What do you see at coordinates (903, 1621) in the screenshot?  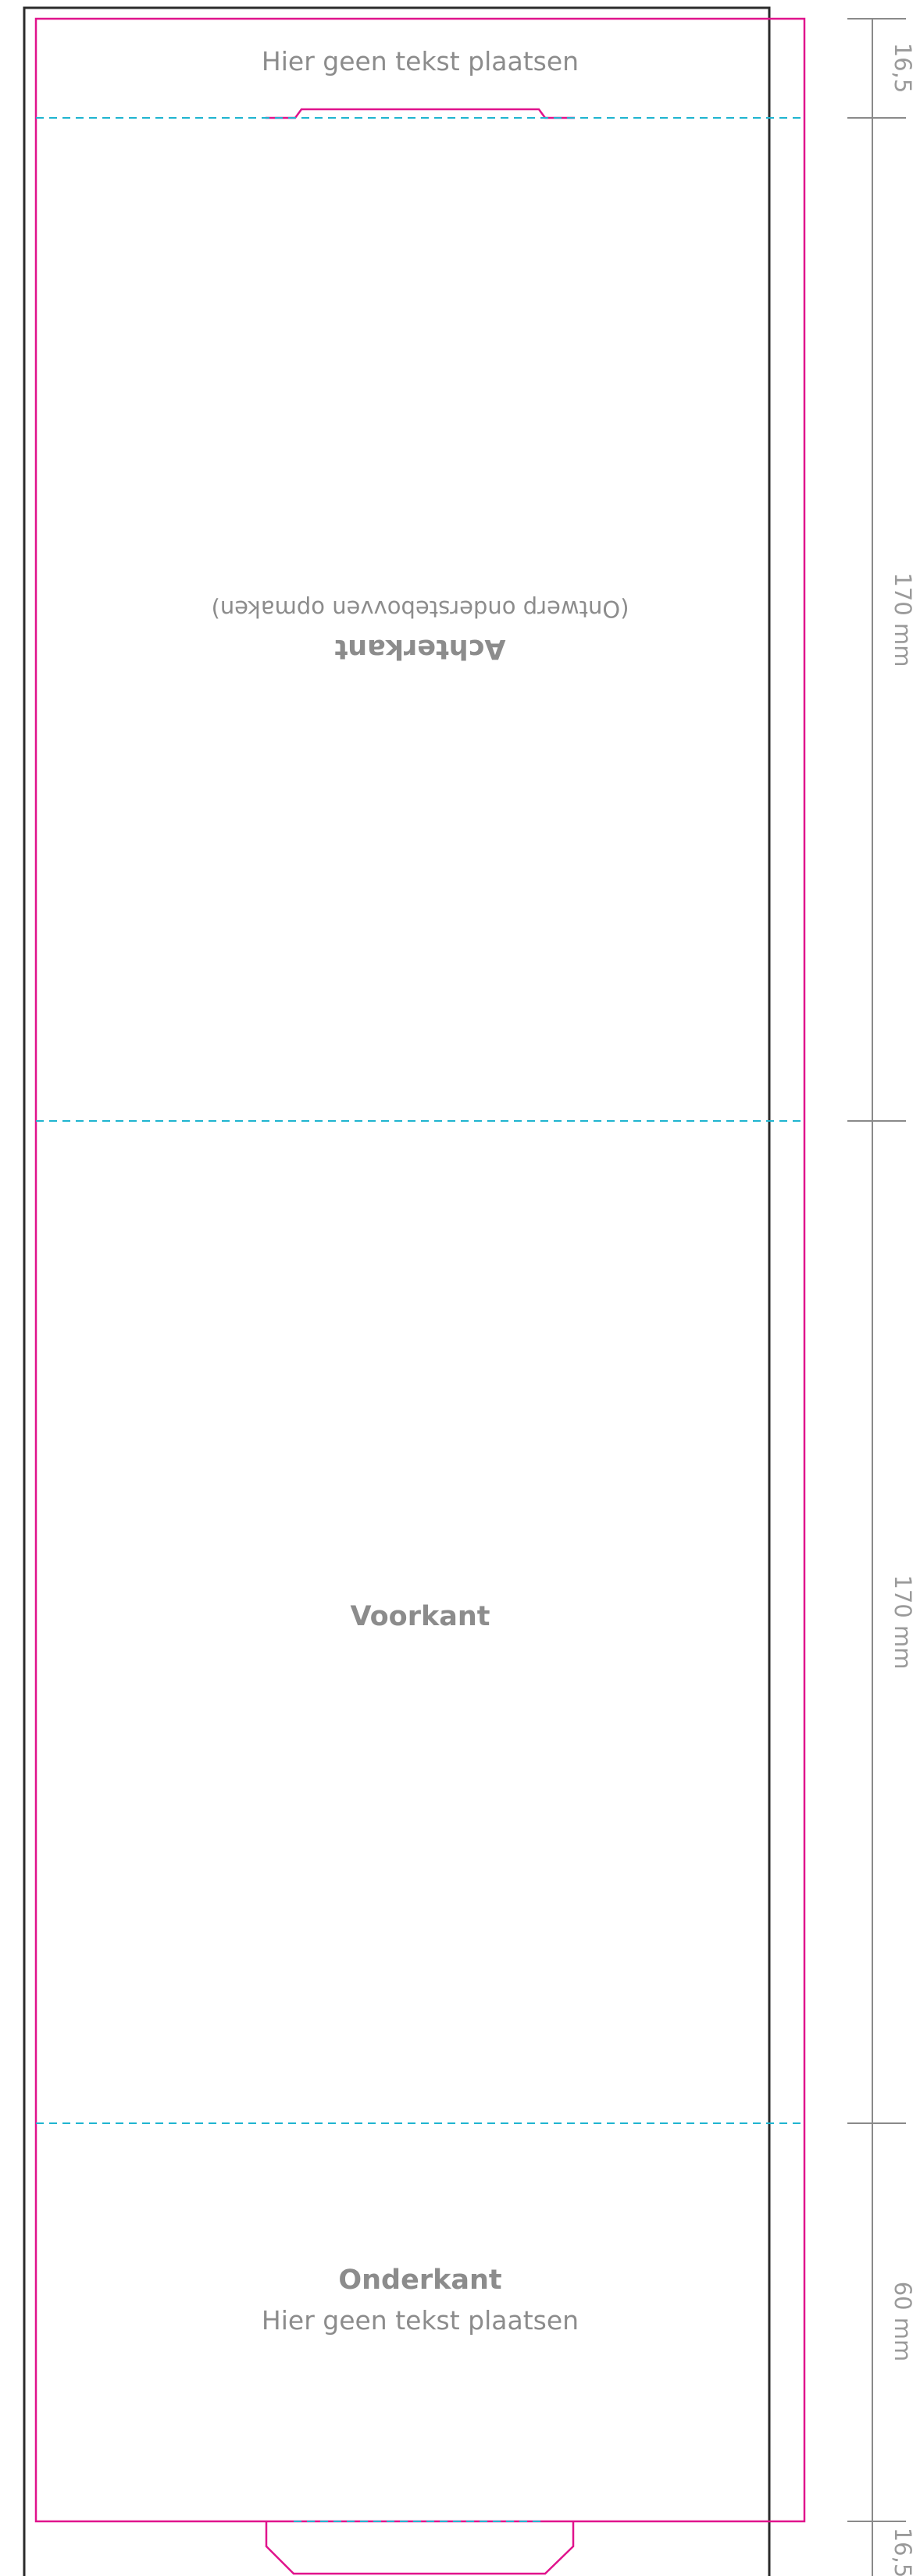 I see `dimension-label-front-panel: 170 mm` at bounding box center [903, 1621].